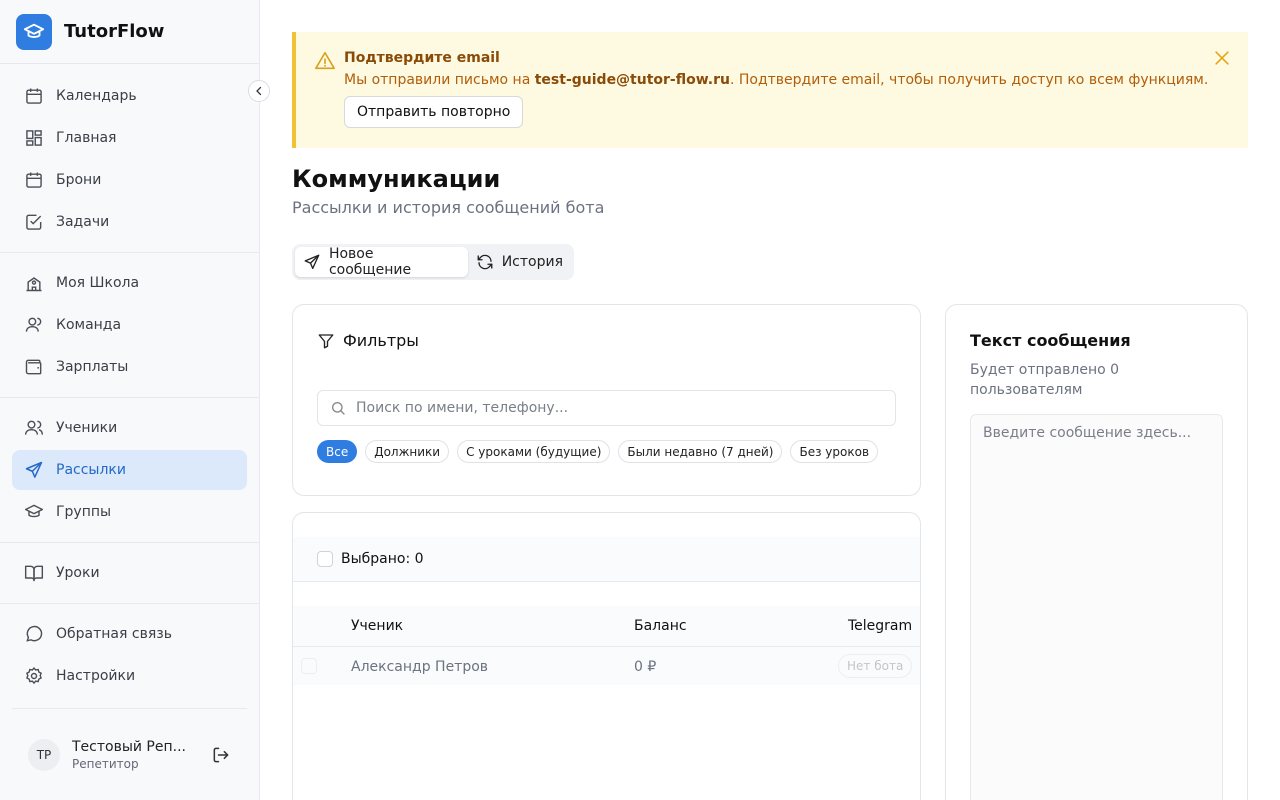  Describe the element at coordinates (606, 559) in the screenshot. I see `select-all-row: Выбрано: 0` at that location.